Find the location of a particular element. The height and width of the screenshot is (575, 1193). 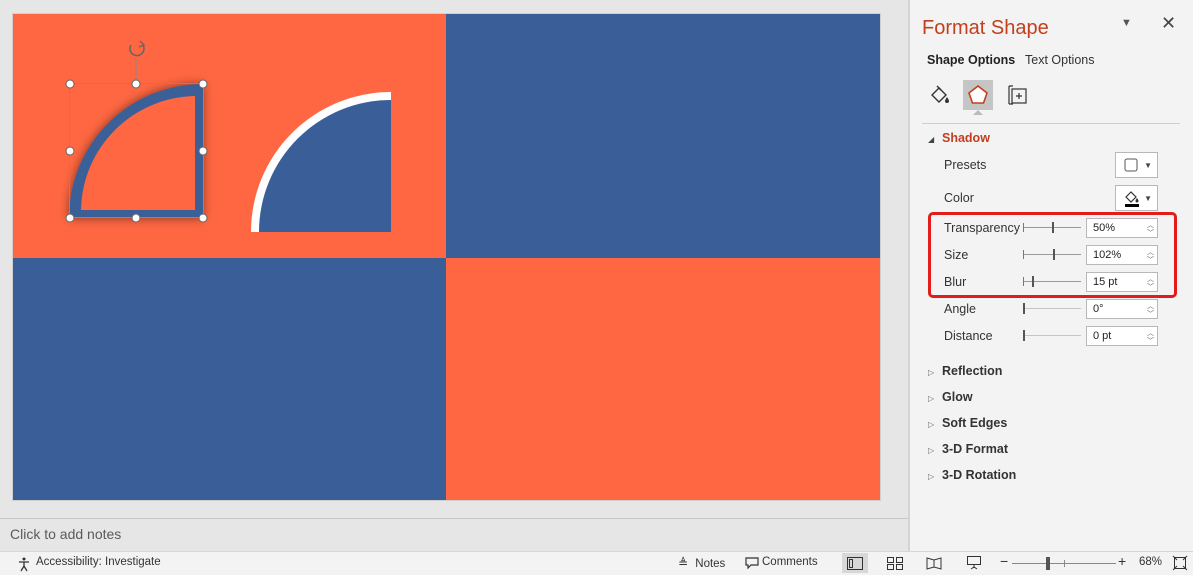

size-label: Size is located at coordinates (956, 255).